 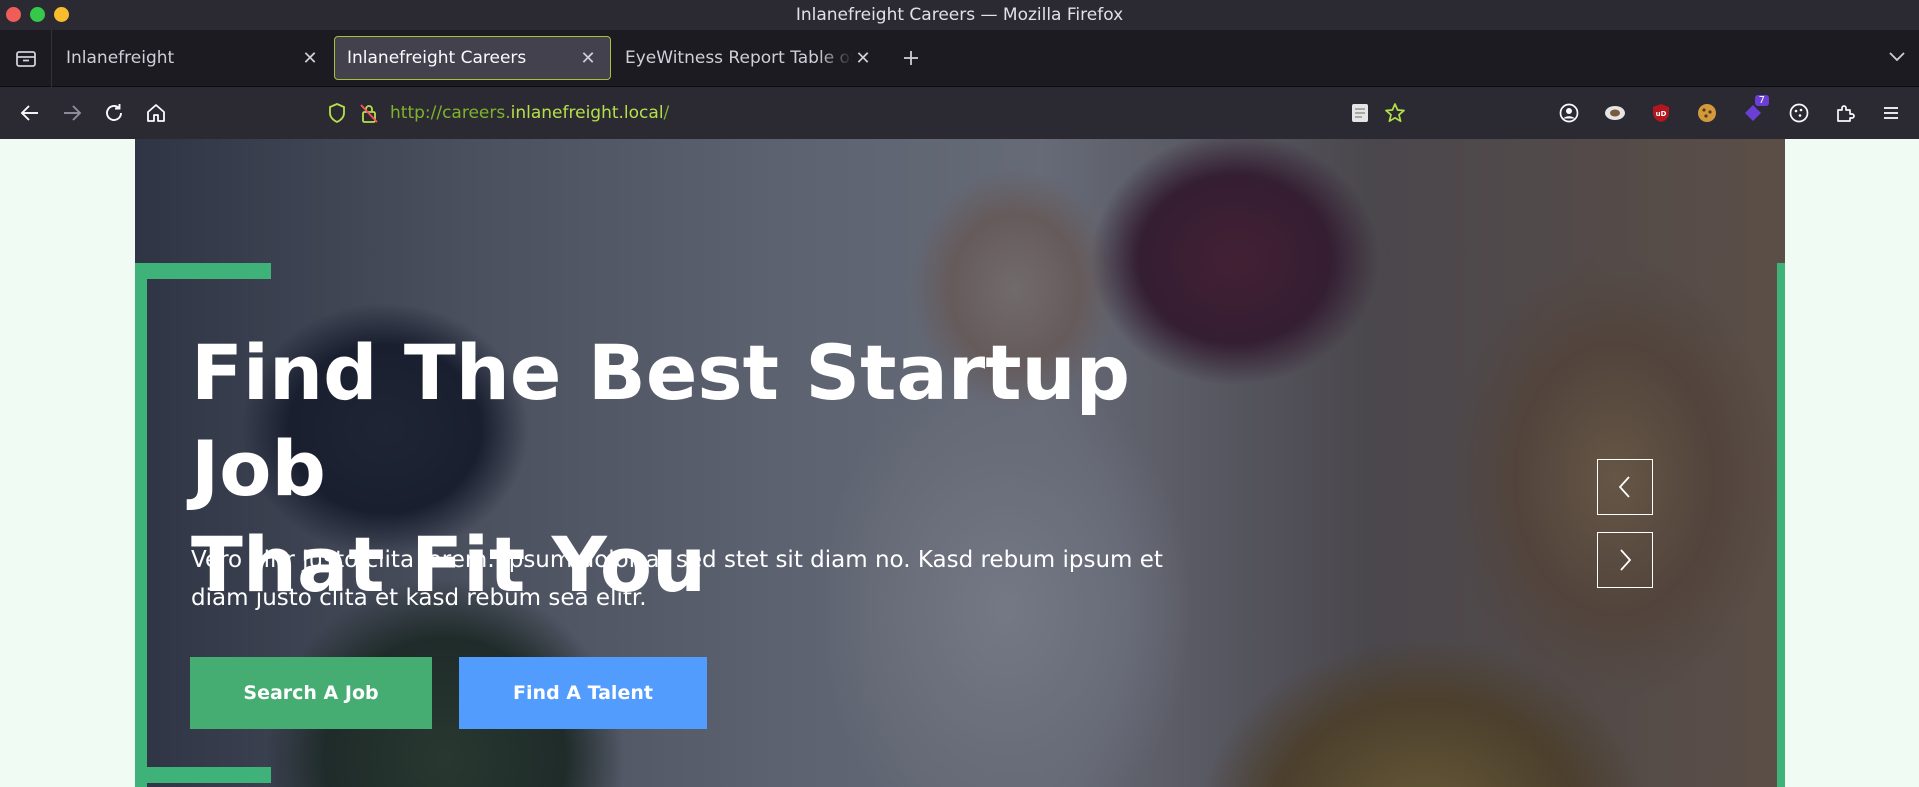 I want to click on tab-inlanefreight-careers: Inlanefreight Careers ✕, so click(x=472, y=58).